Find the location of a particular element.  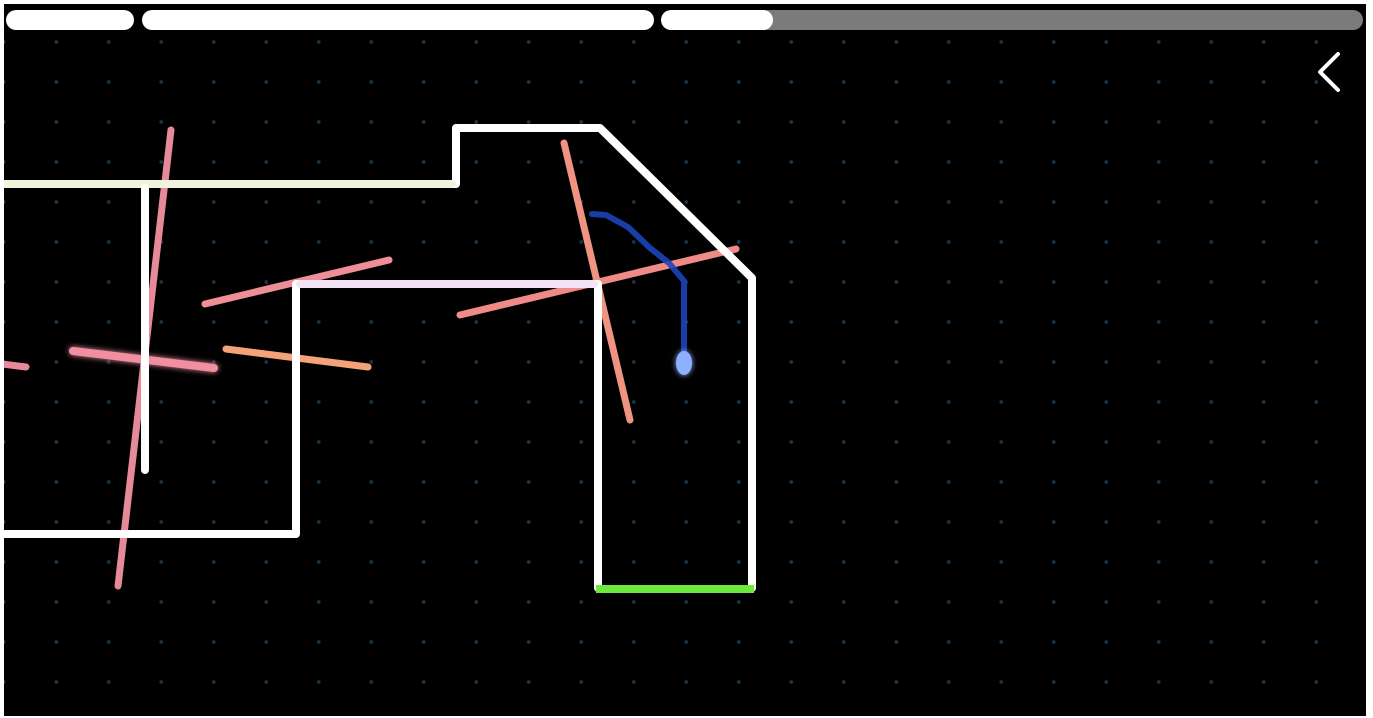

ball-icon is located at coordinates (684, 363).